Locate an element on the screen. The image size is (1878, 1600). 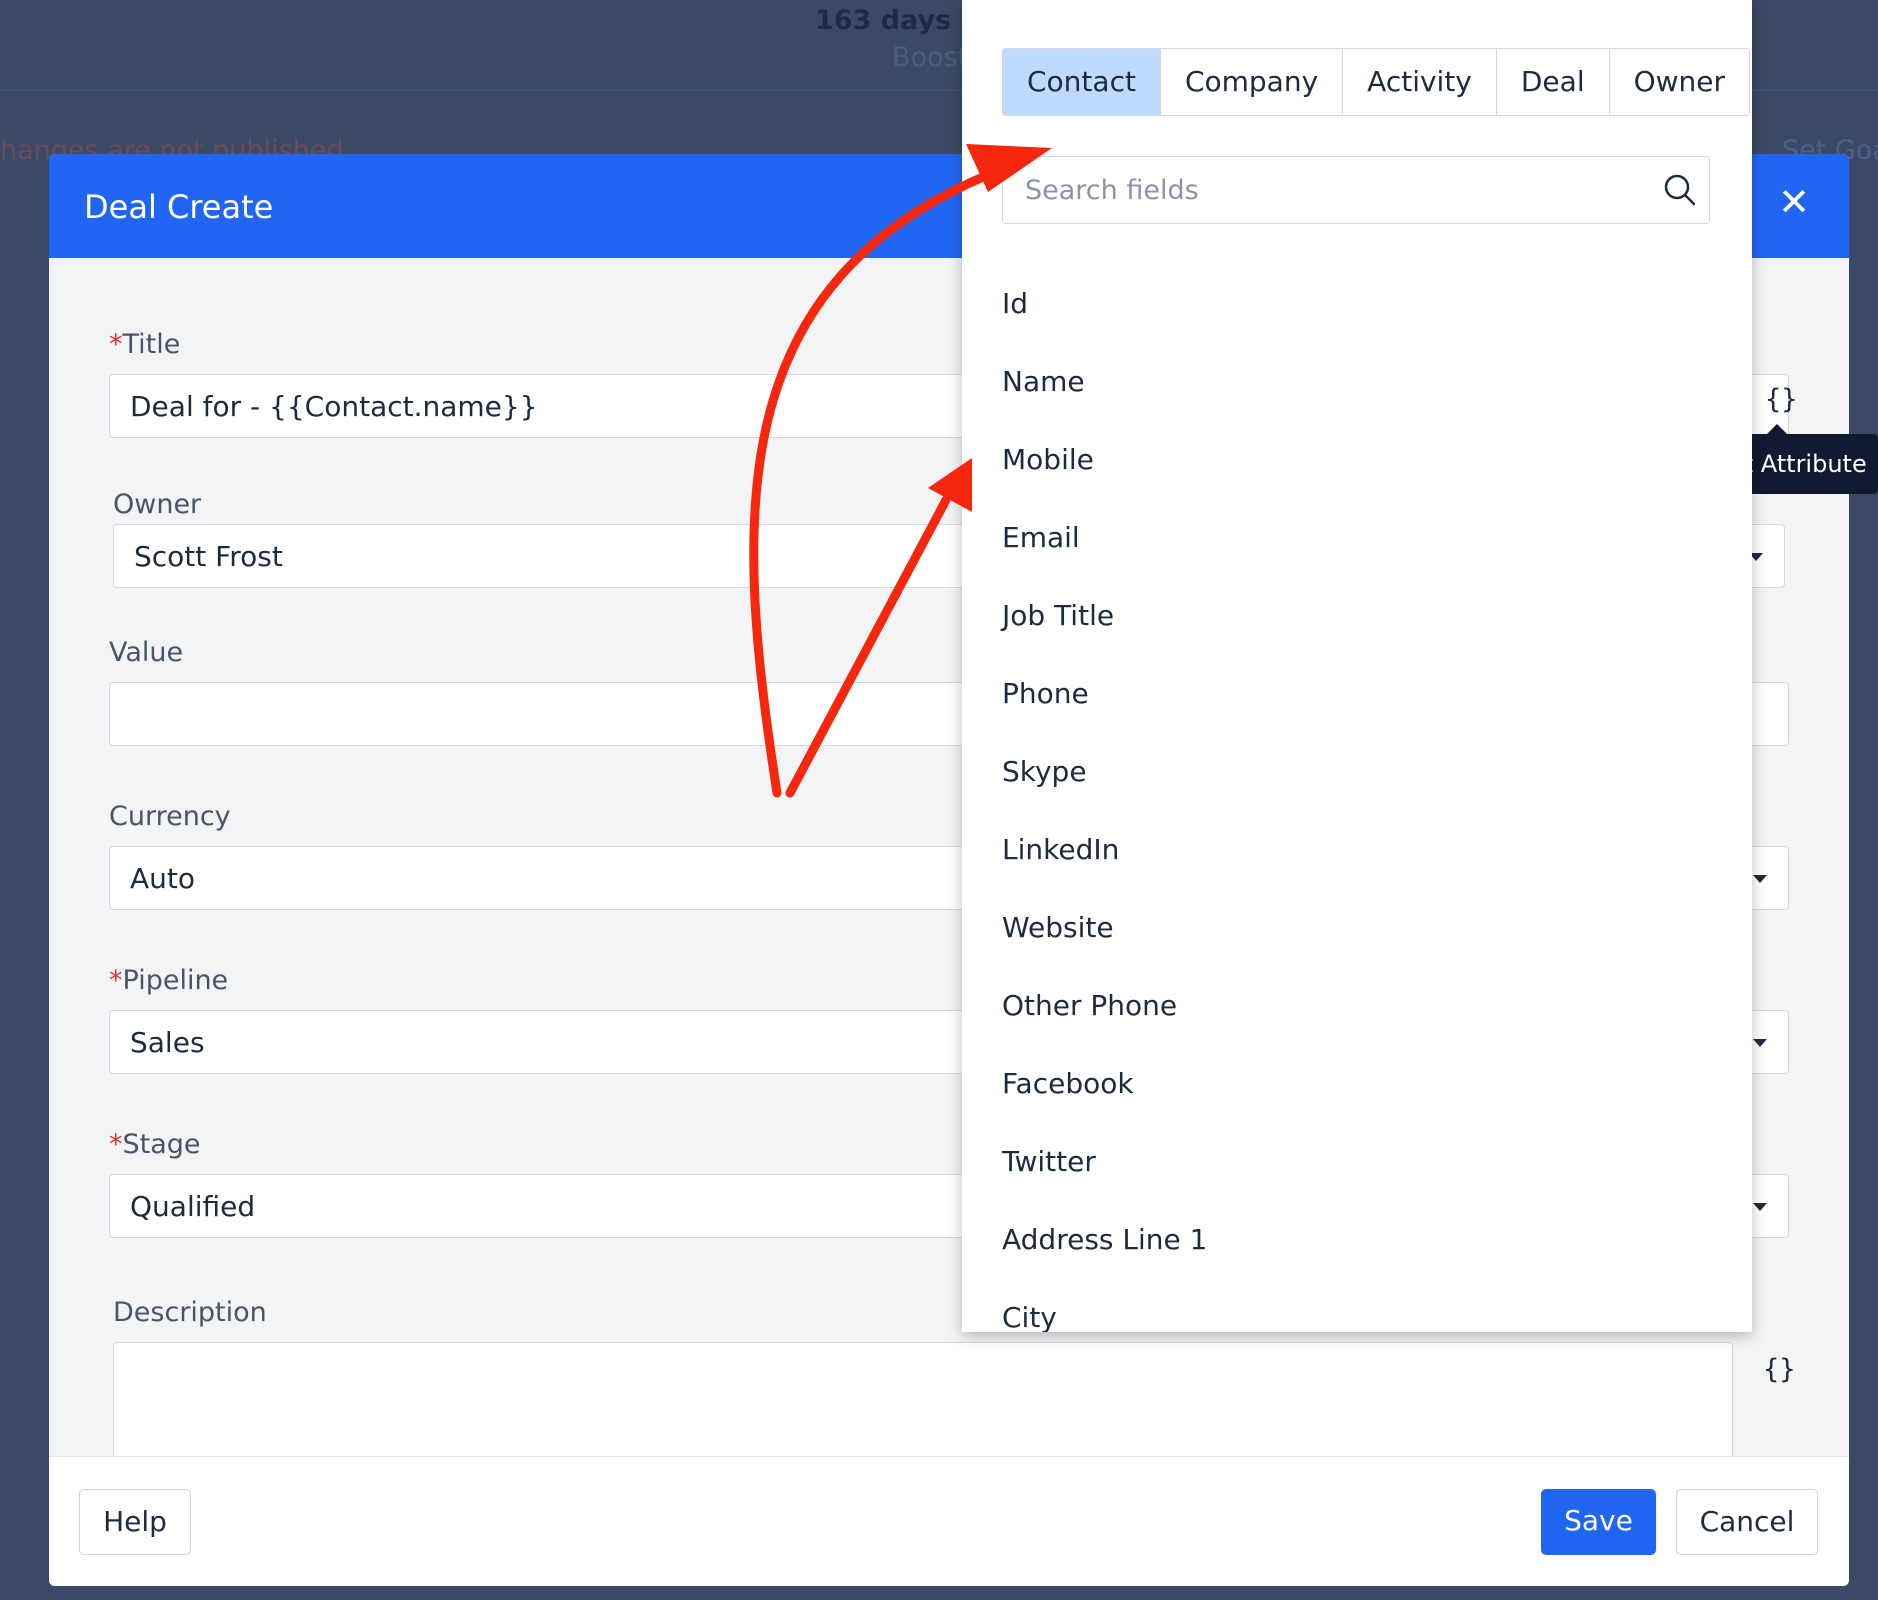
stage-label-text: Stage is located at coordinates (161, 1144).